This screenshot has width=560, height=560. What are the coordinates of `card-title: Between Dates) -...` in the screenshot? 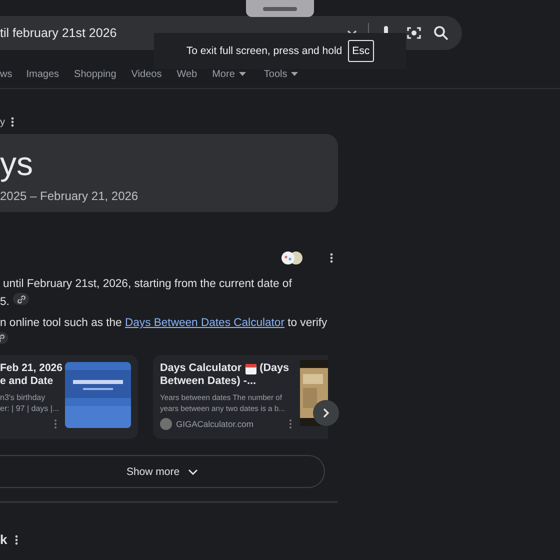 It's located at (208, 381).